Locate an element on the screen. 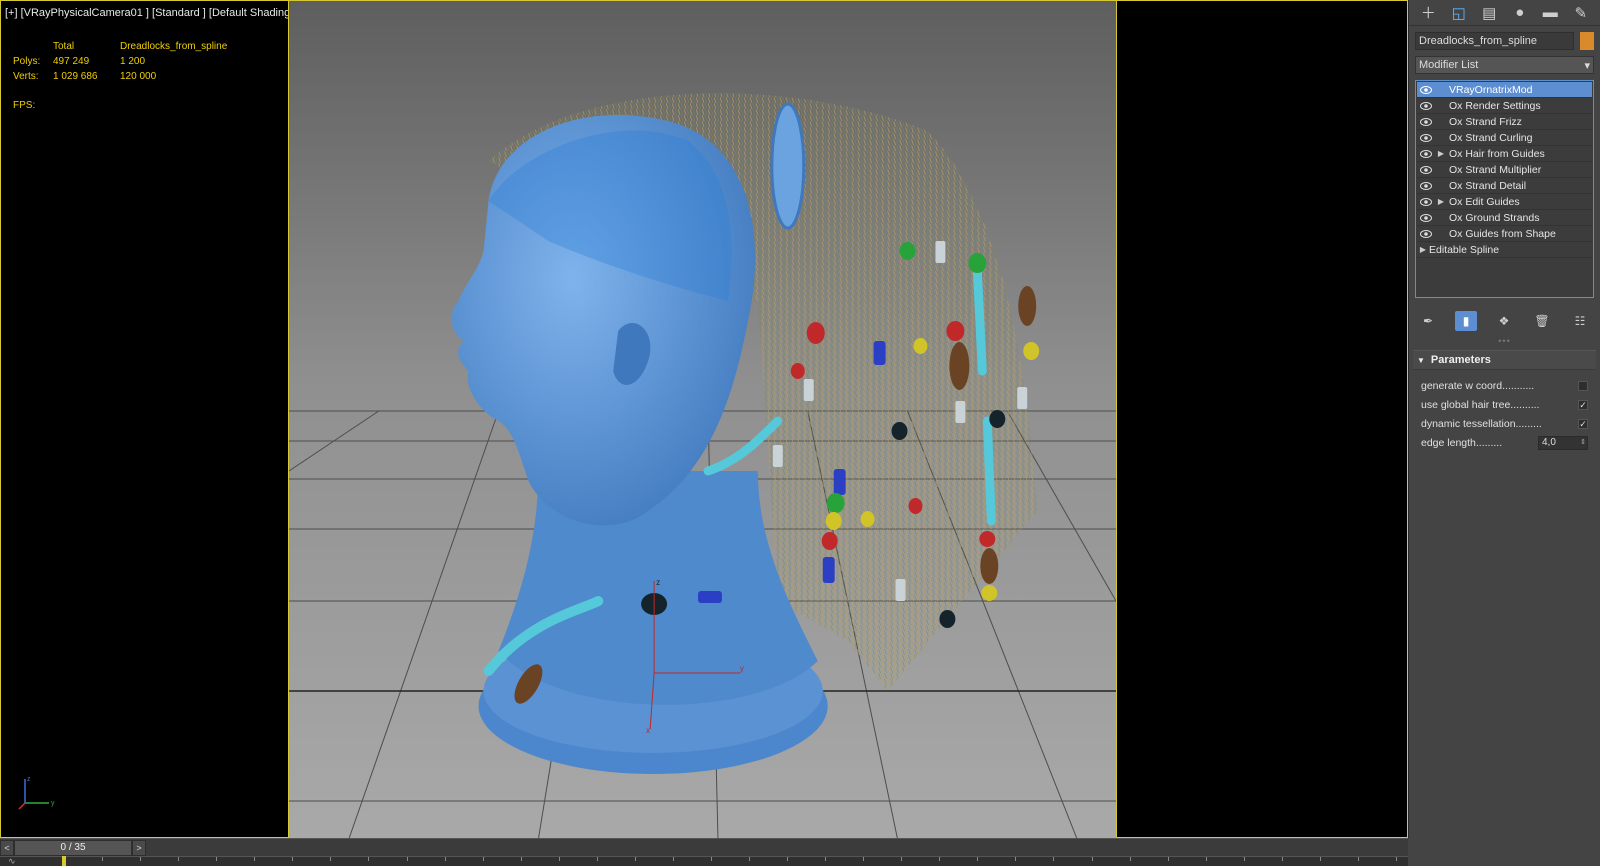 This screenshot has height=866, width=1600. use-global-hair-tree-checkbox: ✓ is located at coordinates (1583, 404).